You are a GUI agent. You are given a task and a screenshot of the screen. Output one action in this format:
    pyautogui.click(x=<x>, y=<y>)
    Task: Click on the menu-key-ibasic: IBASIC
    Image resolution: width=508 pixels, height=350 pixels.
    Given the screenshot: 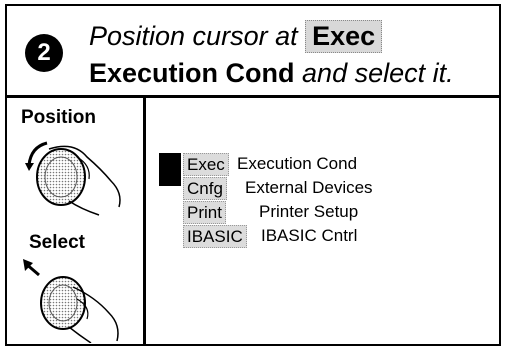 What is the action you would take?
    pyautogui.click(x=215, y=236)
    